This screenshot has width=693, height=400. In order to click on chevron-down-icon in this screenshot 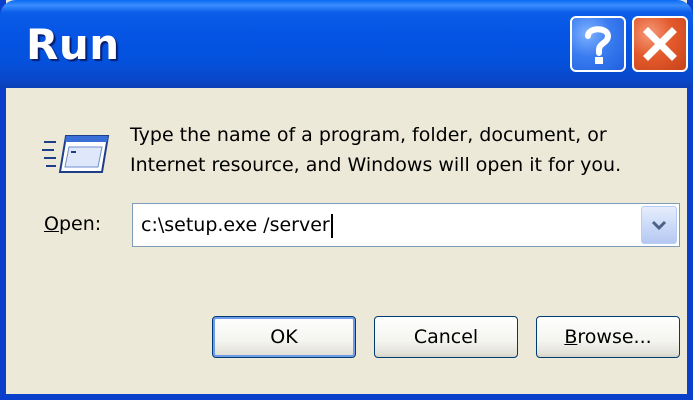, I will do `click(659, 225)`.